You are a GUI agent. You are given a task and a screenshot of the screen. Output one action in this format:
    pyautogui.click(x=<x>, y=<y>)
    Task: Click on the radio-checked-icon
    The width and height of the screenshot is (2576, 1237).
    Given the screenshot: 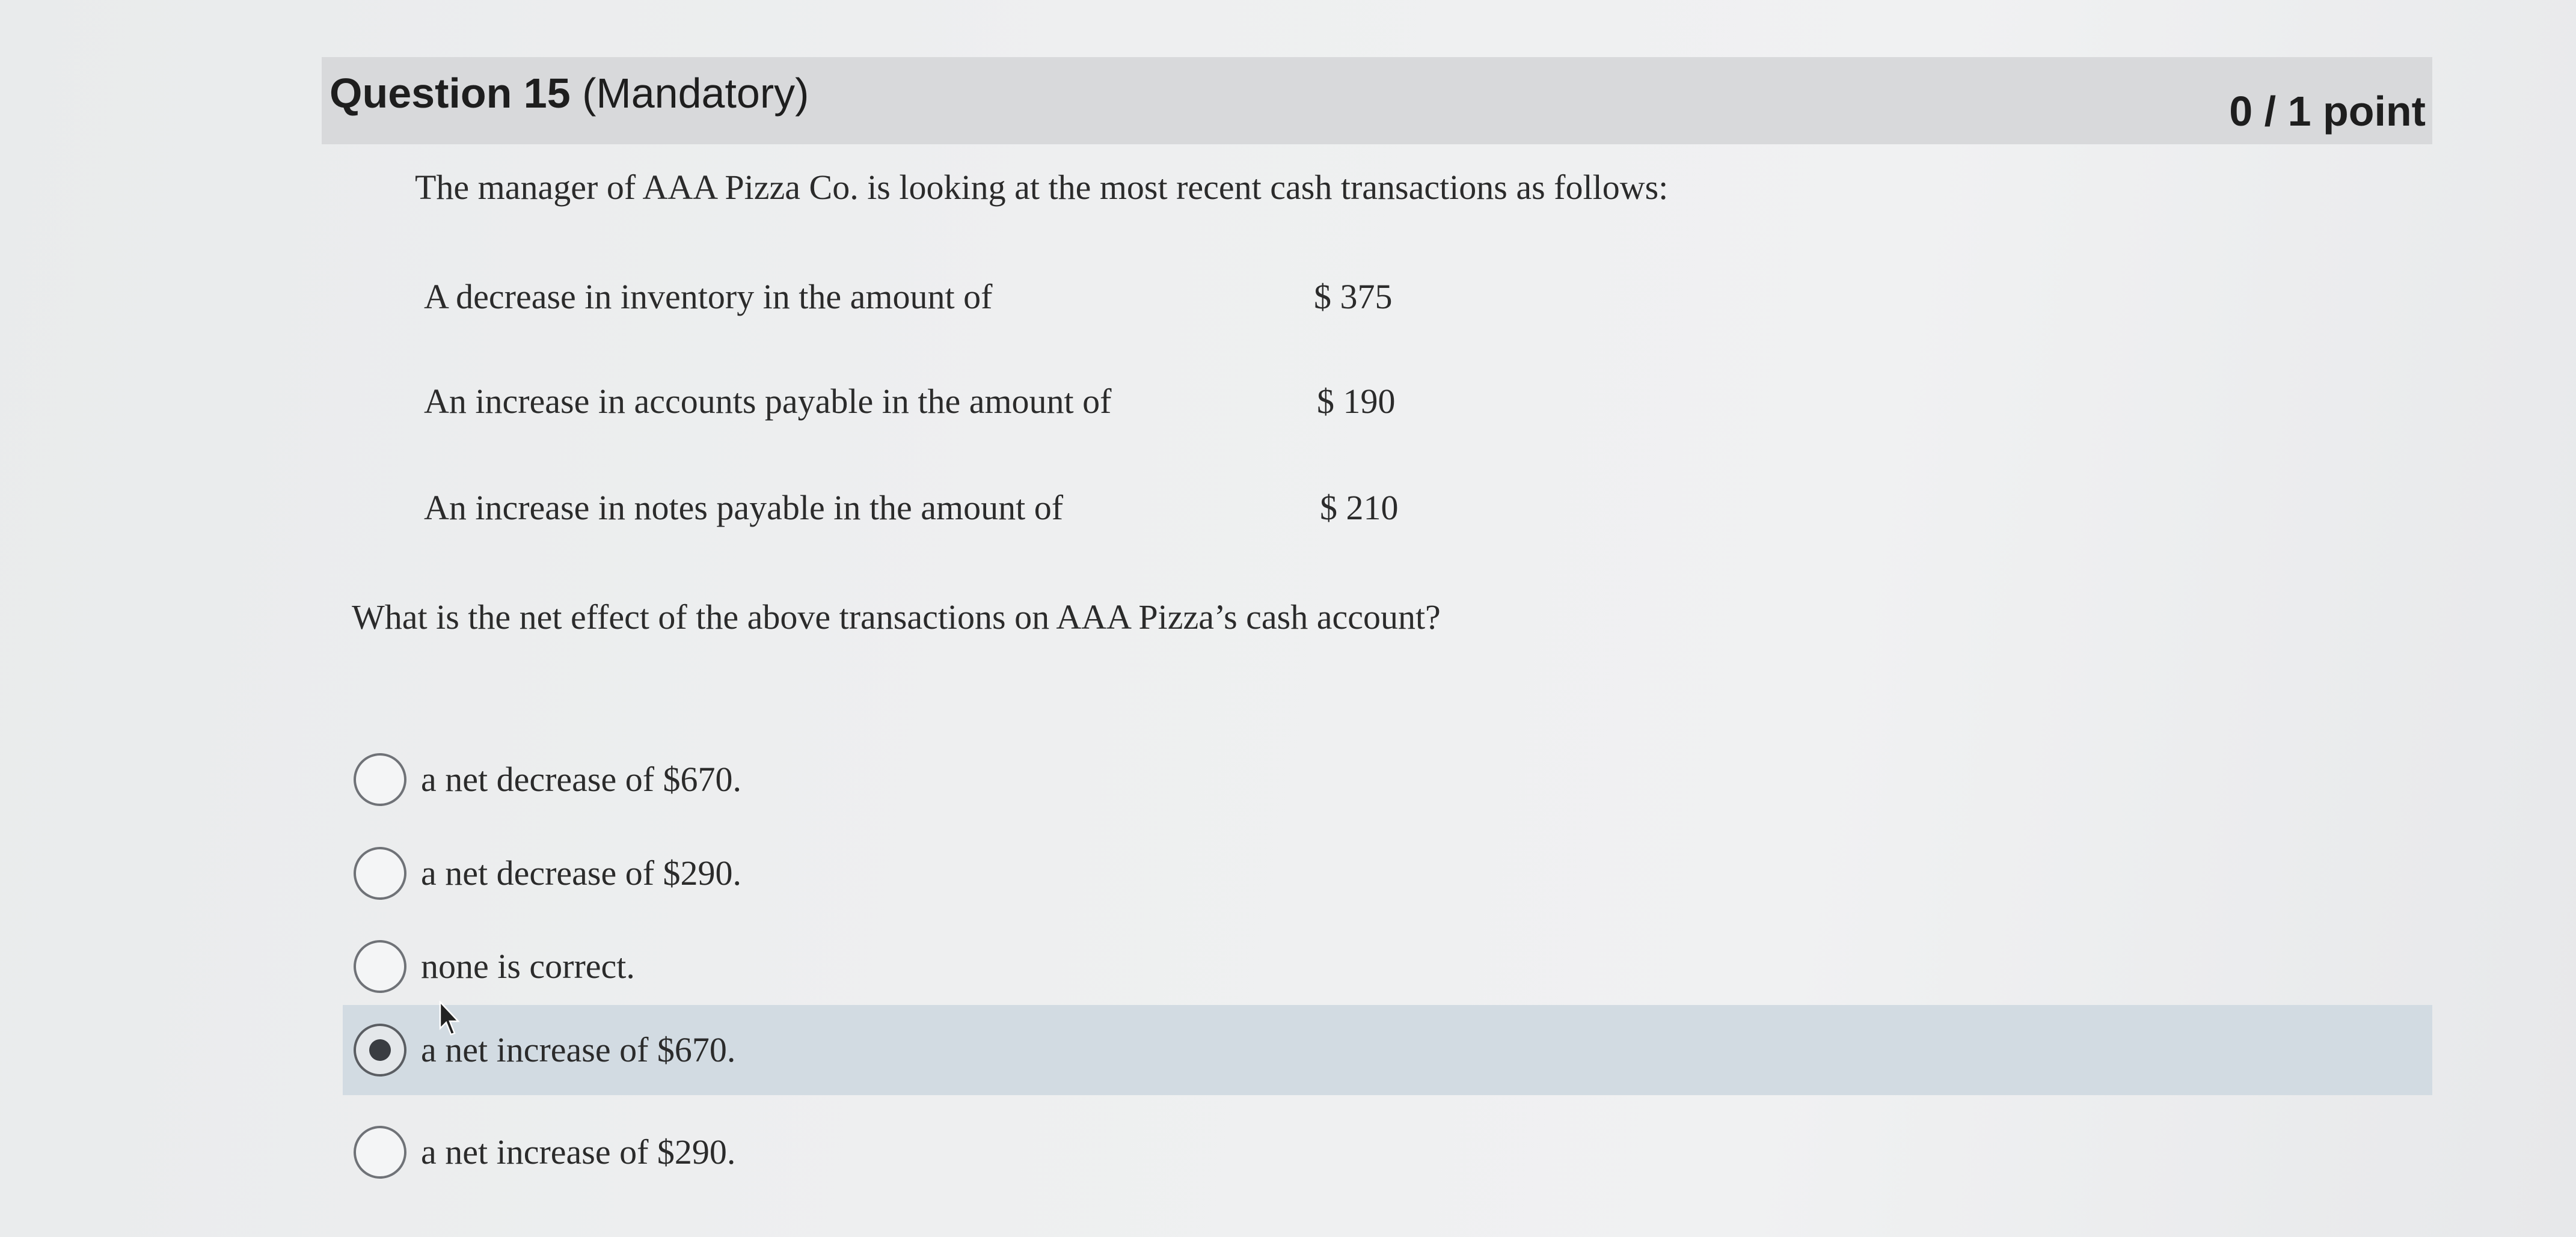 What is the action you would take?
    pyautogui.click(x=380, y=1050)
    